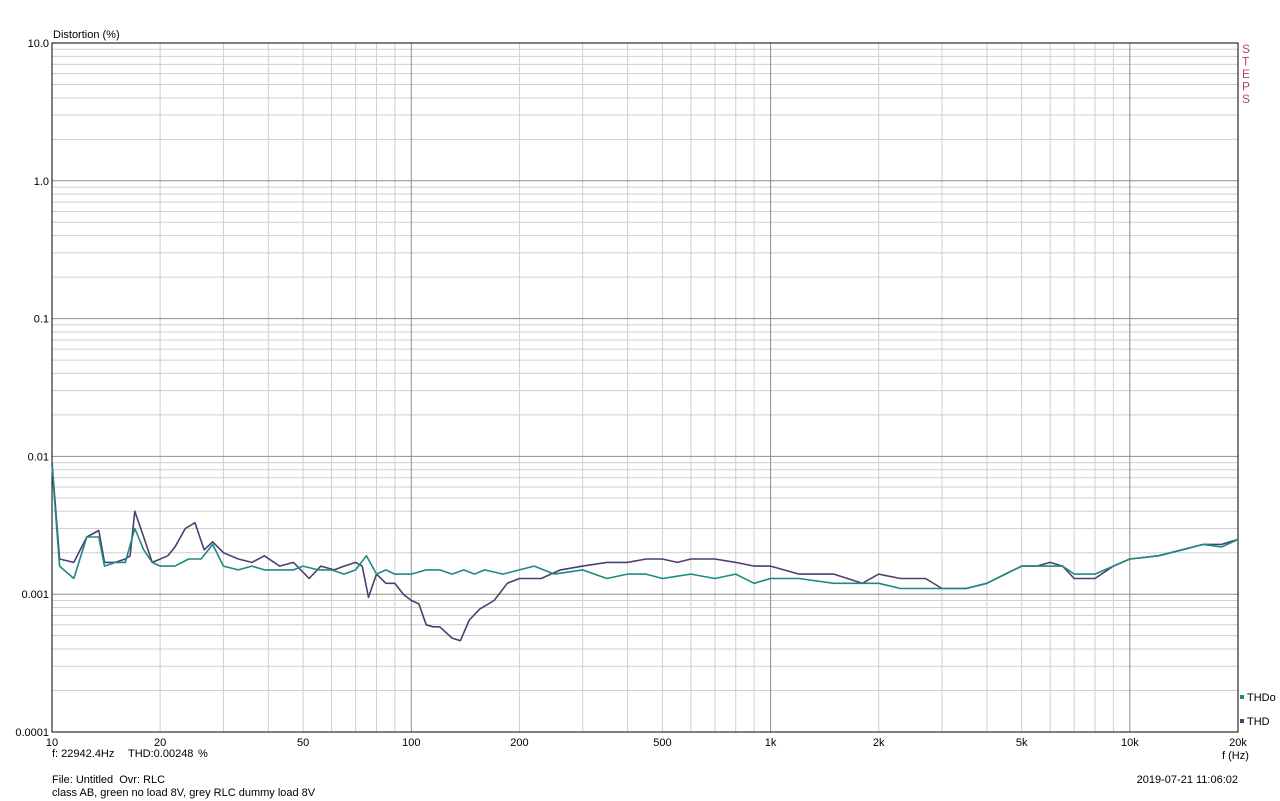  I want to click on readout-unit: %, so click(203, 754).